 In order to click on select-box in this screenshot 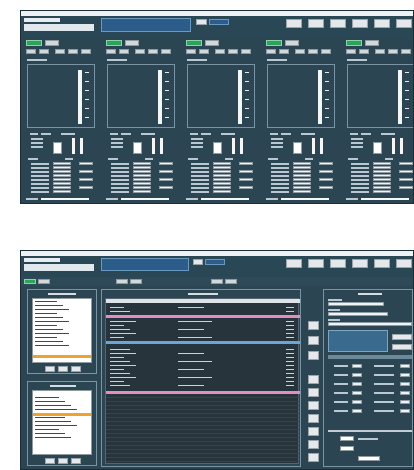, I will do `click(369, 458)`.